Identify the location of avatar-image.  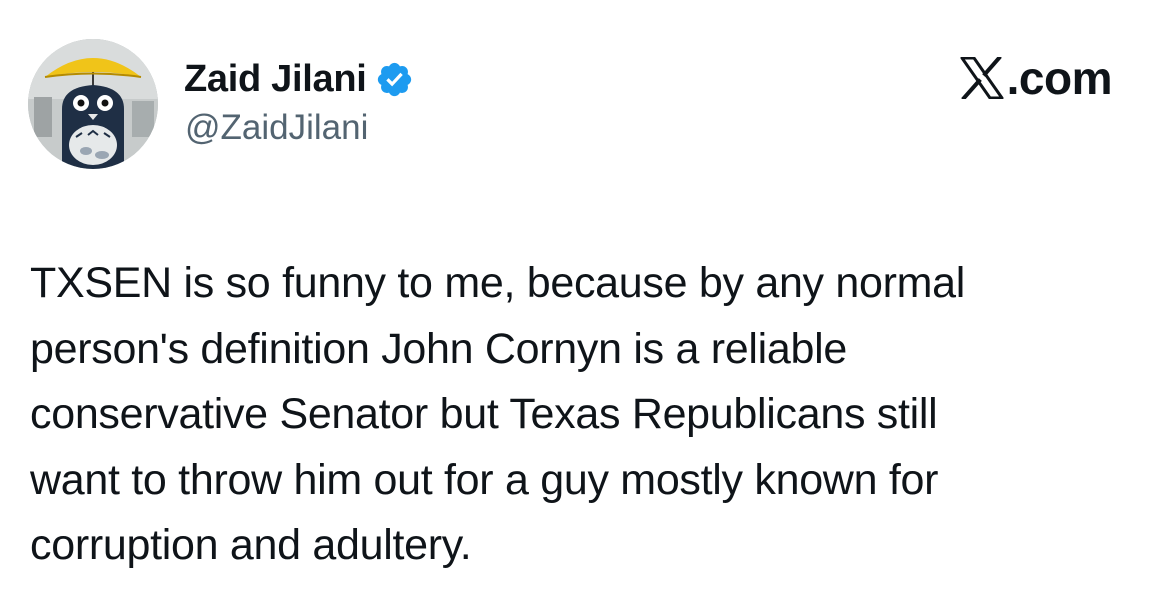
(93, 104).